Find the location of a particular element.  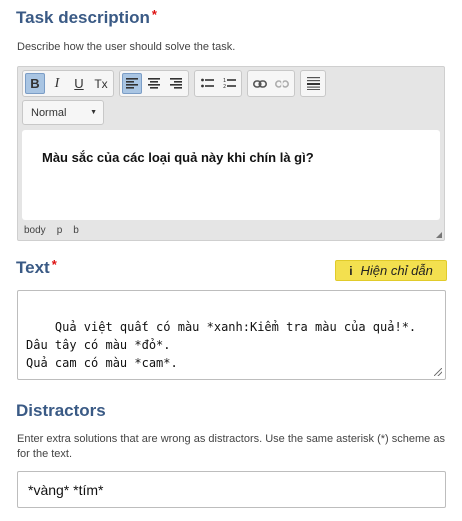

text-title: Text * is located at coordinates (36, 268).